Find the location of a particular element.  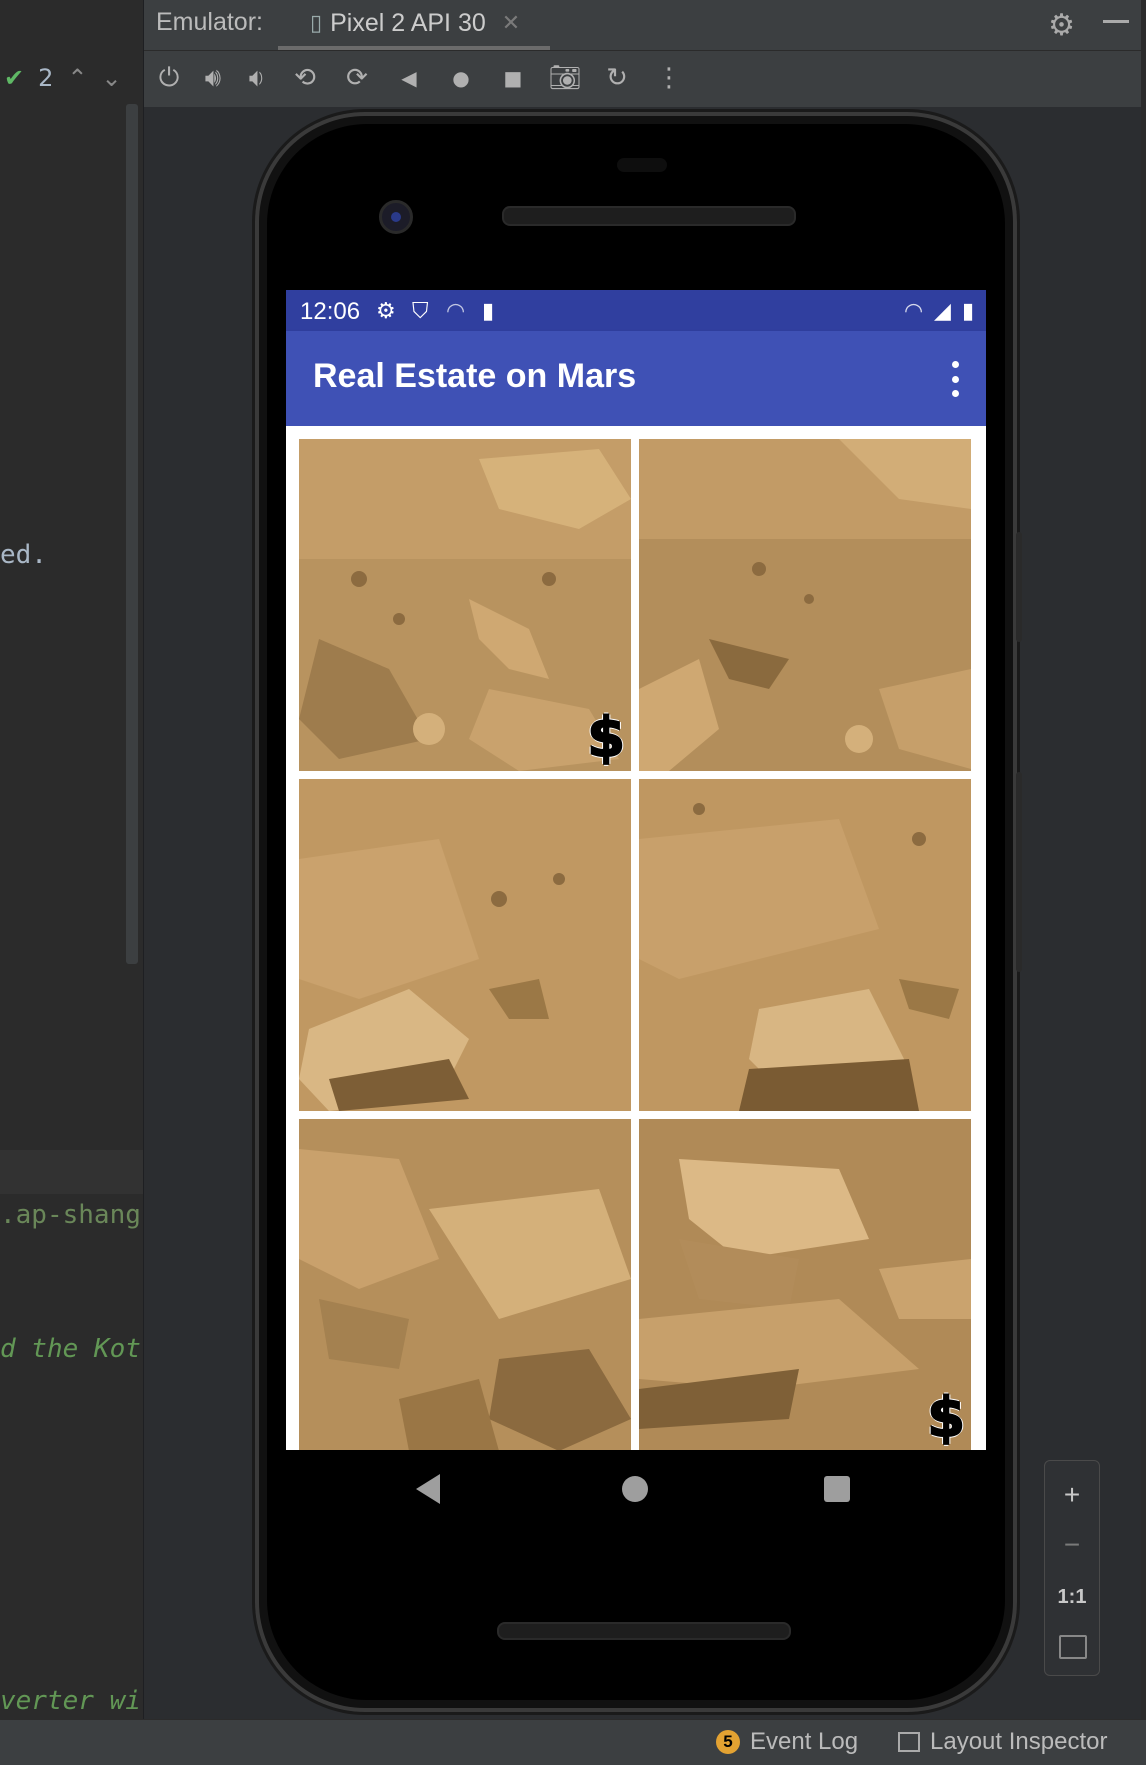

snapshot-icon: ↻ is located at coordinates (617, 78).